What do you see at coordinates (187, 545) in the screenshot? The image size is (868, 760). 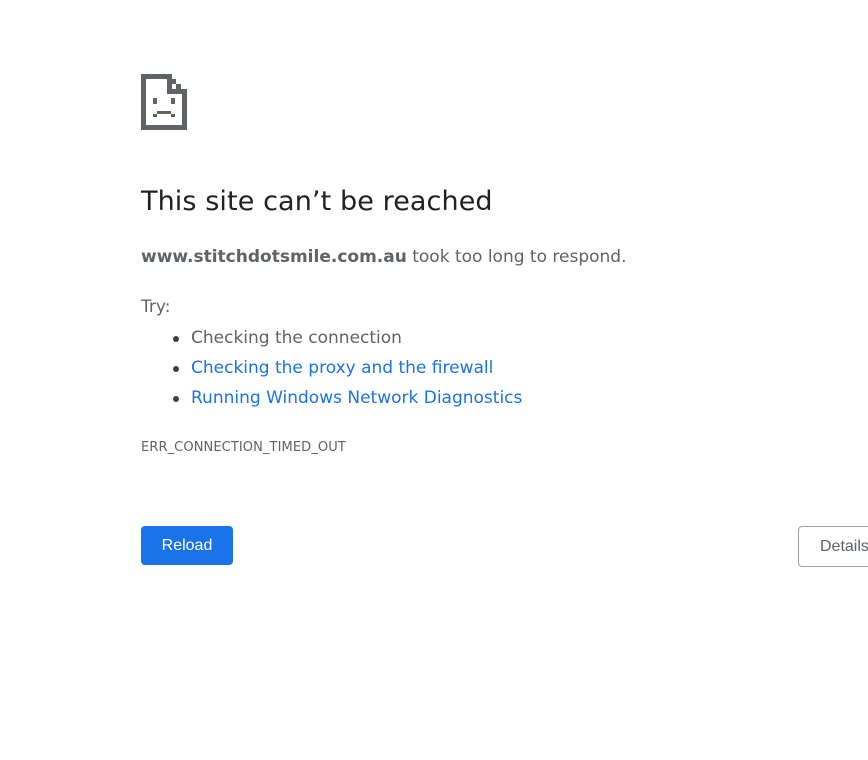 I see `reload-button: Reload` at bounding box center [187, 545].